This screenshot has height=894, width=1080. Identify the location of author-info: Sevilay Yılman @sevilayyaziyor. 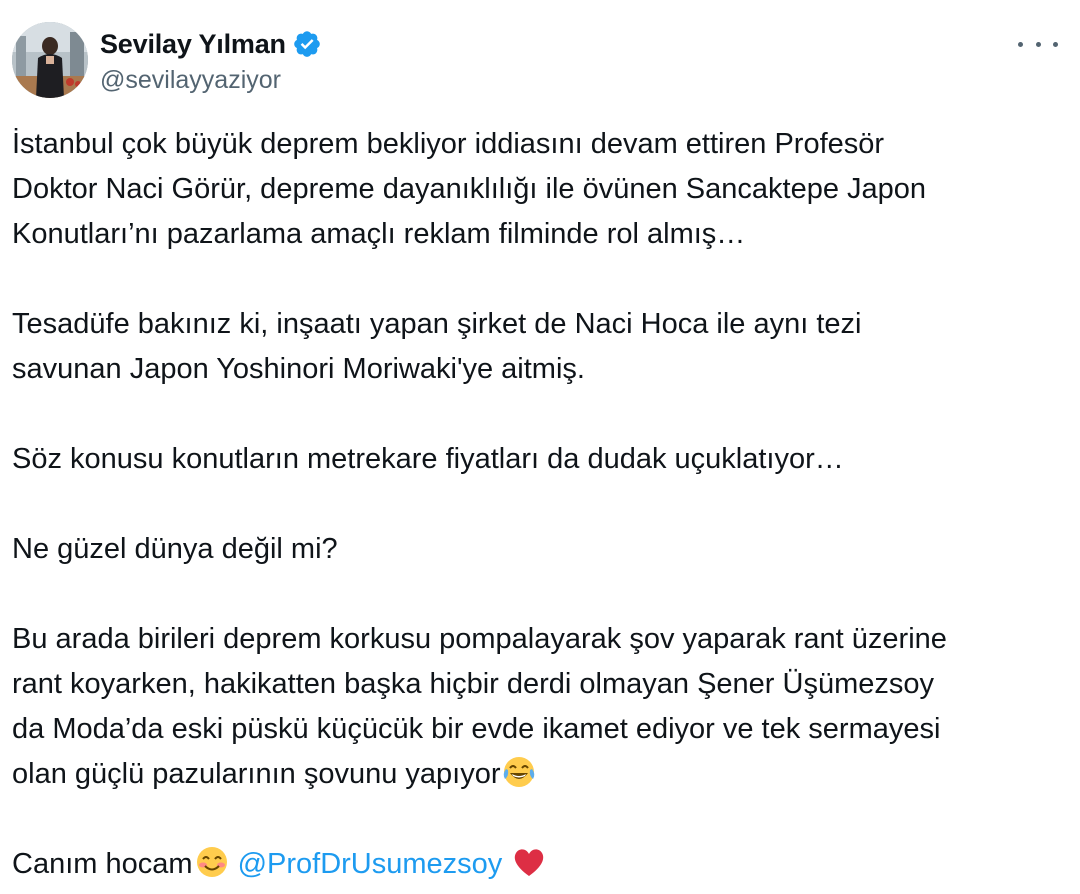
(211, 60).